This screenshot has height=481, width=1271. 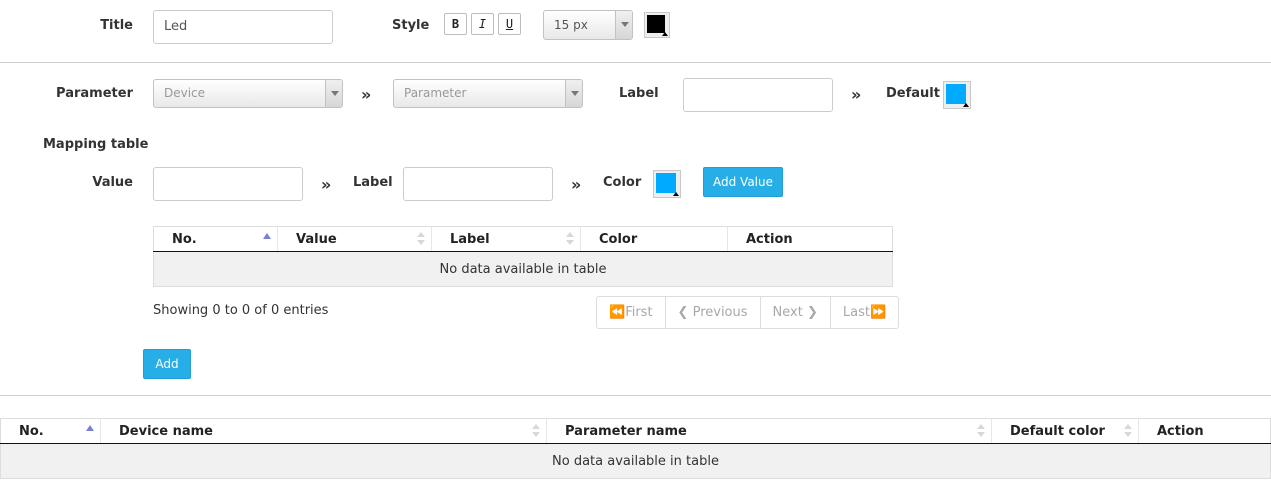 I want to click on style-label: Style, so click(x=411, y=25).